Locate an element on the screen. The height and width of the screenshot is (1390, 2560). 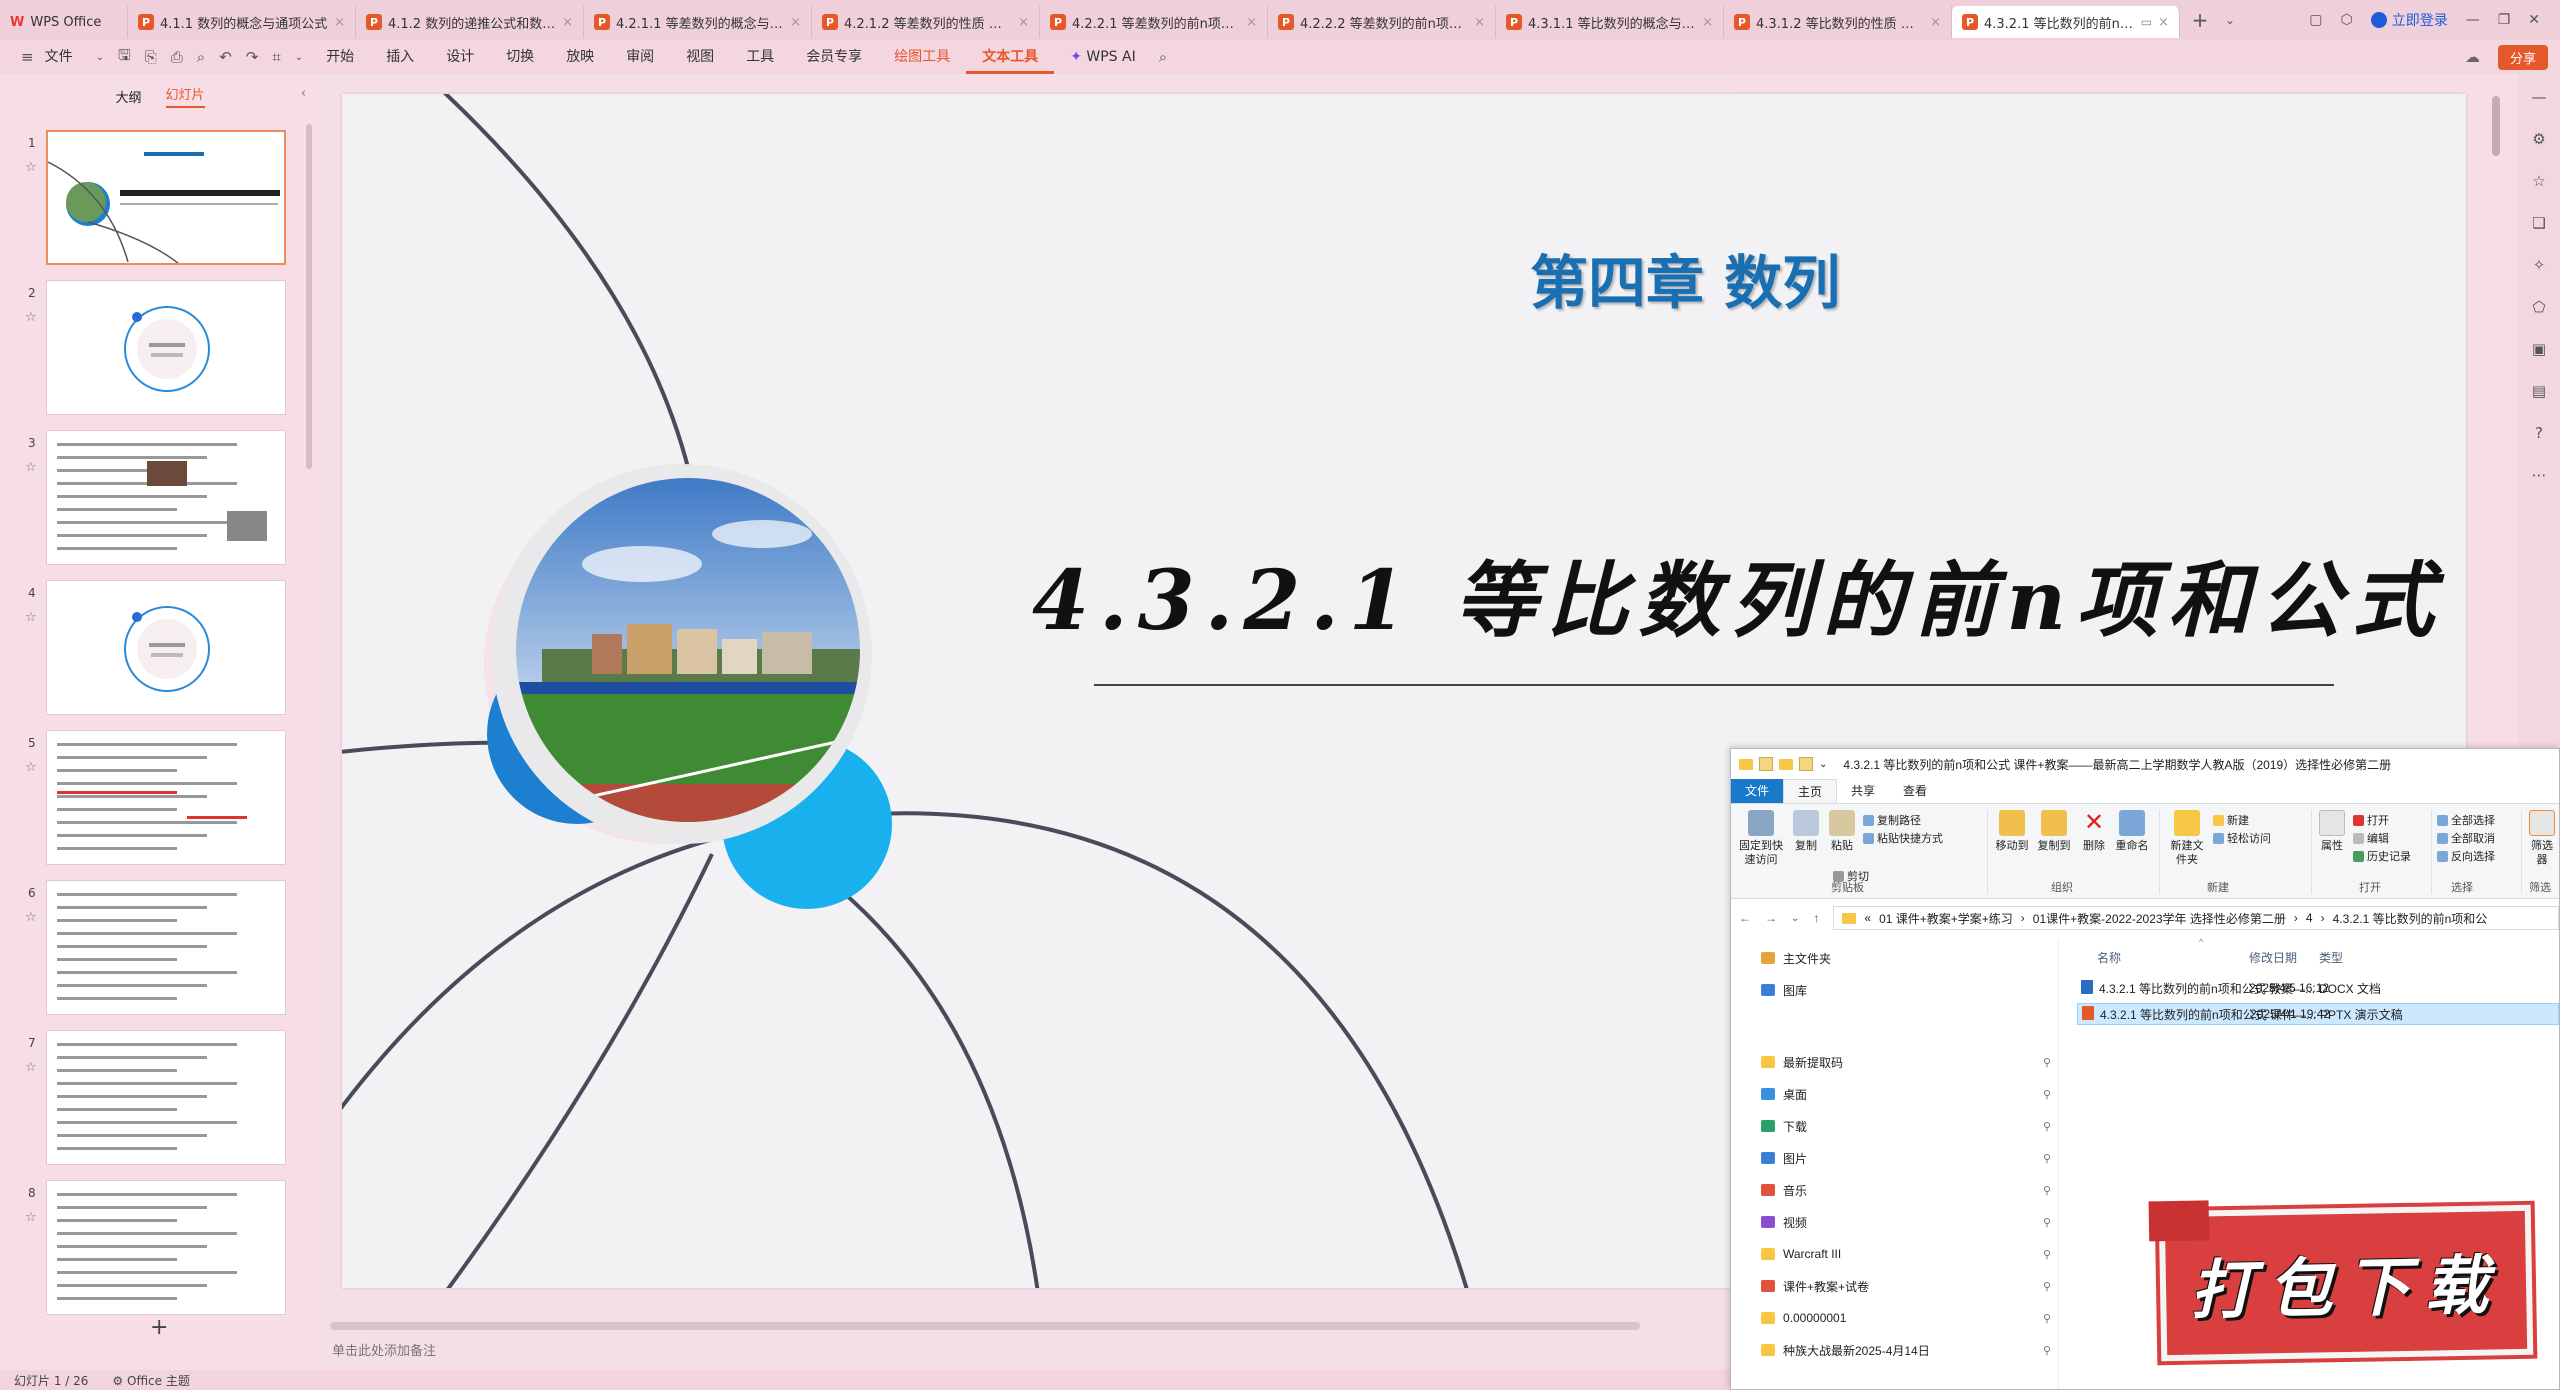
tab-document: P 4.1.2 数列的递推公式和数列的前 × is located at coordinates (470, 22).